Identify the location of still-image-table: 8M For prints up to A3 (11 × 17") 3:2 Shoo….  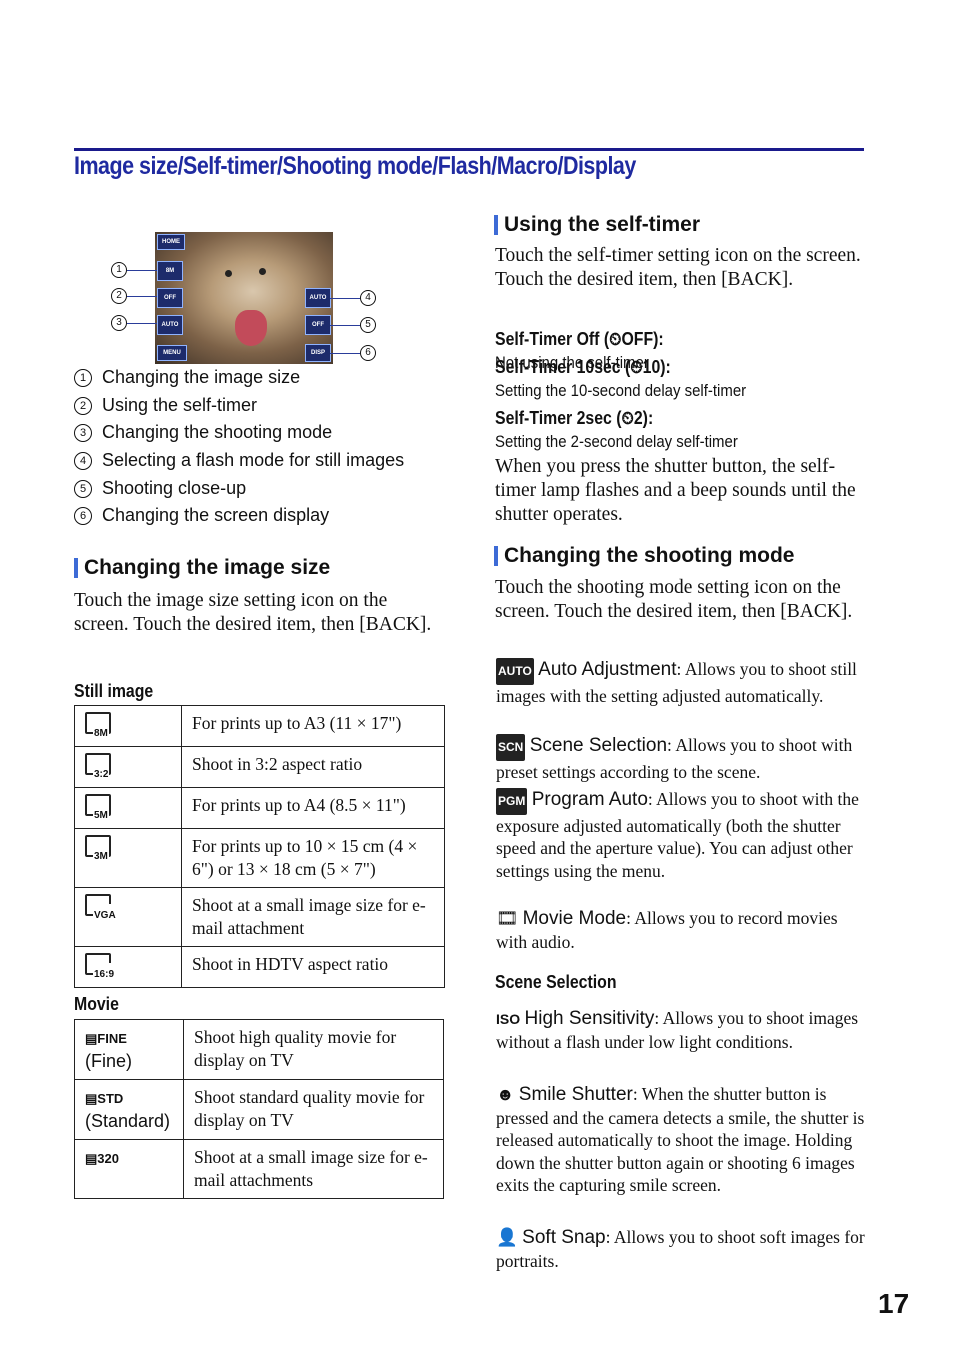
(259, 846).